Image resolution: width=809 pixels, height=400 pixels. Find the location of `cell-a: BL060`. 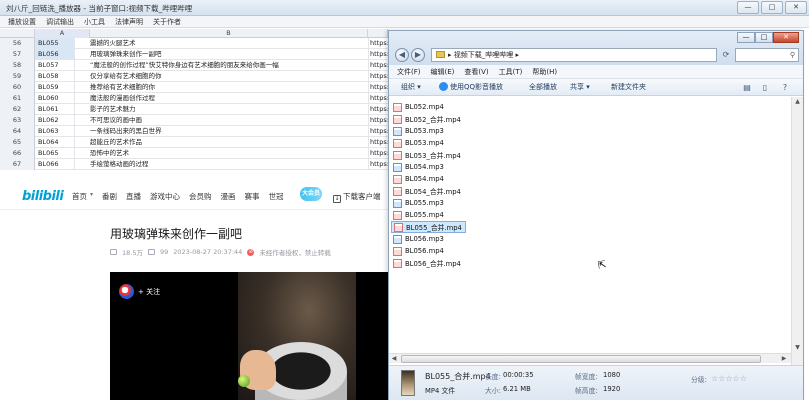

cell-a: BL060 is located at coordinates (55, 98).